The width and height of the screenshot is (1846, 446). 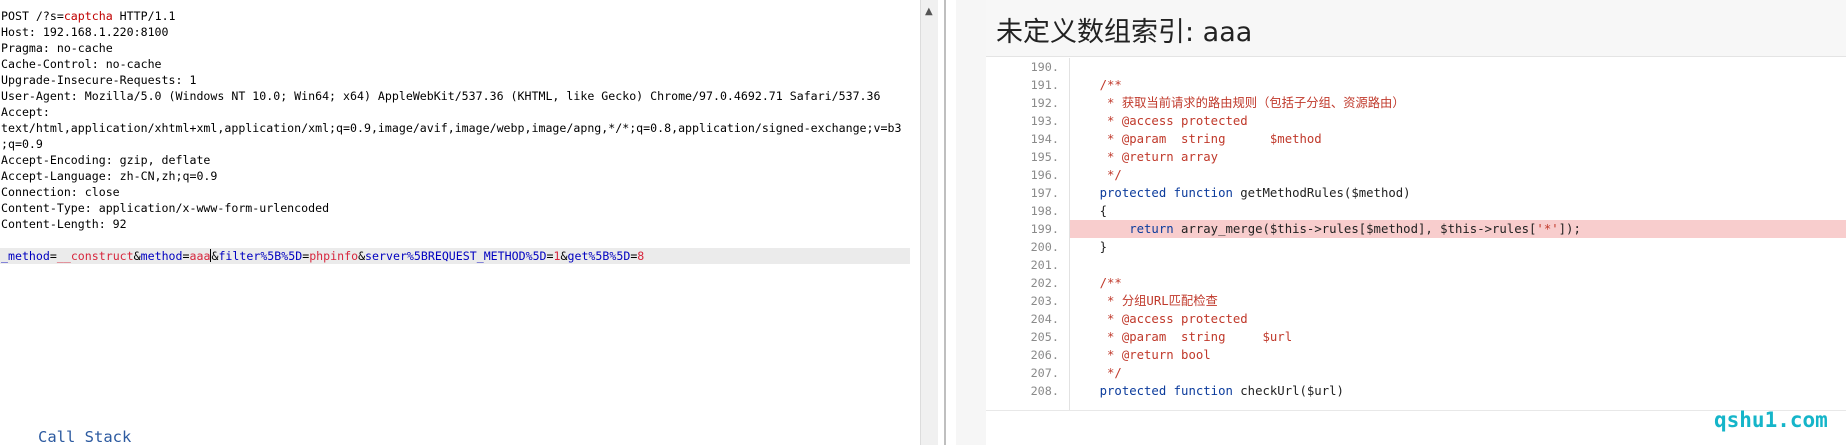 What do you see at coordinates (1044, 103) in the screenshot?
I see `line-number: 192.` at bounding box center [1044, 103].